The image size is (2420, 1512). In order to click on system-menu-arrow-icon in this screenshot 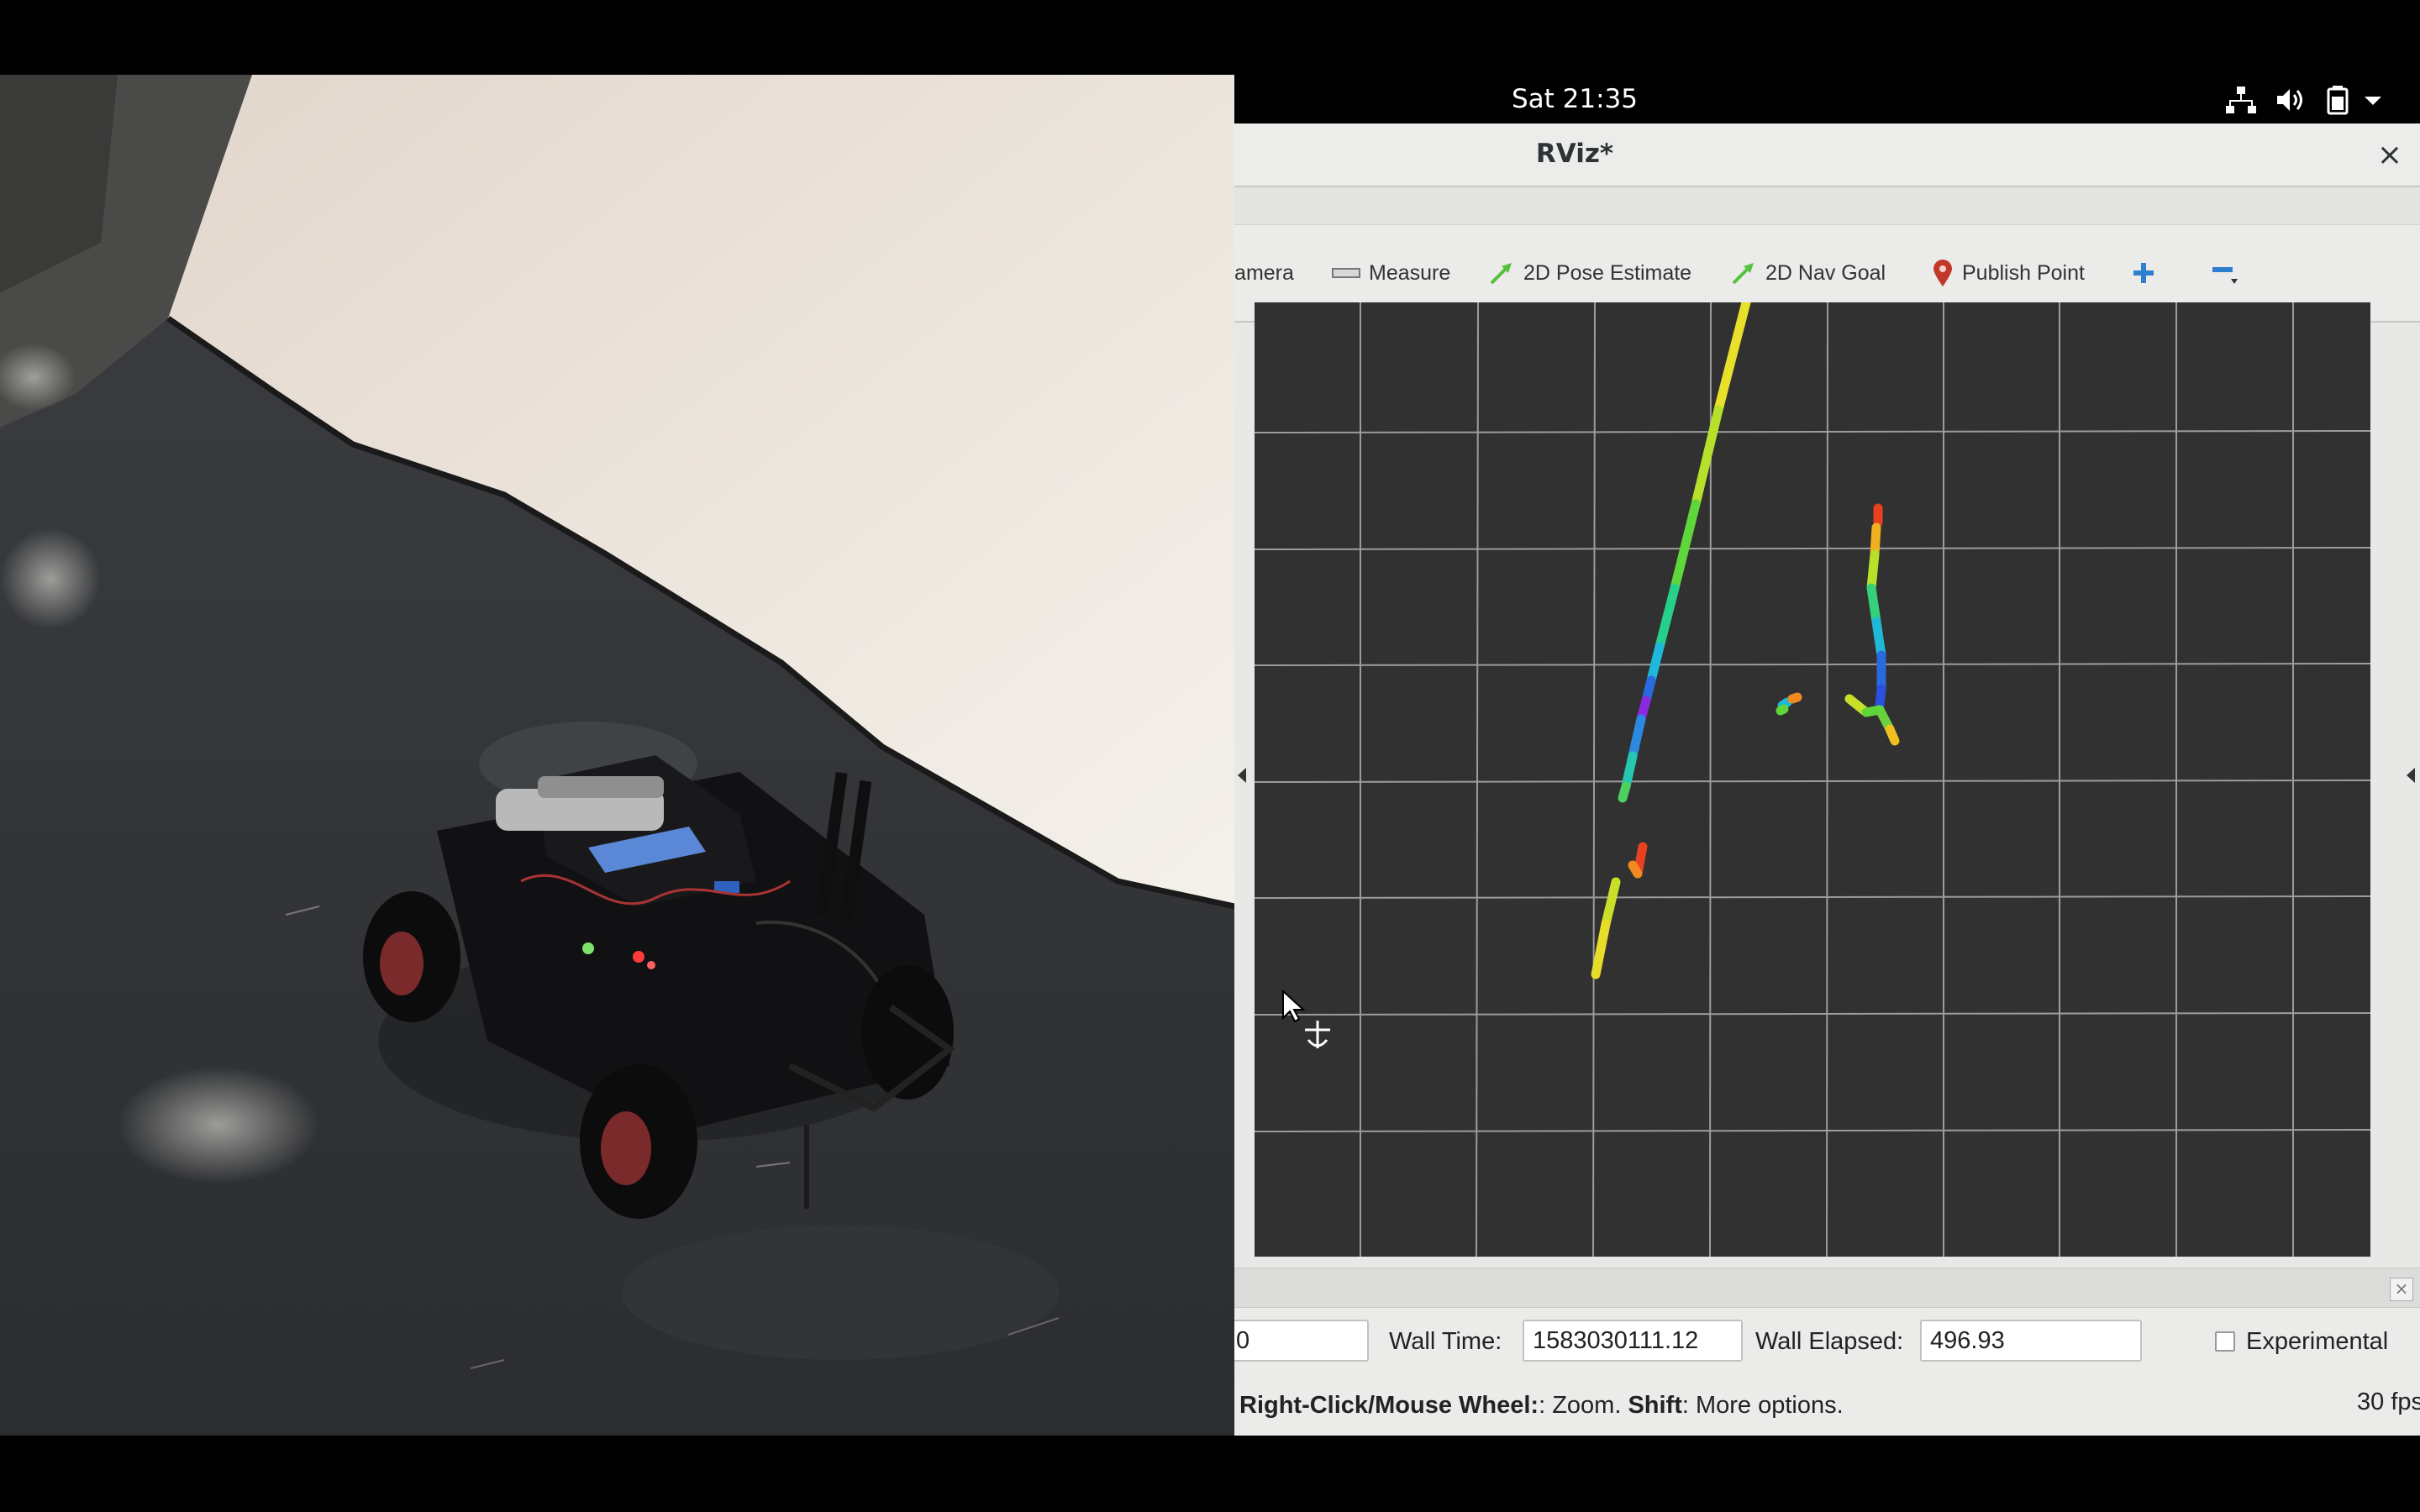, I will do `click(2373, 100)`.